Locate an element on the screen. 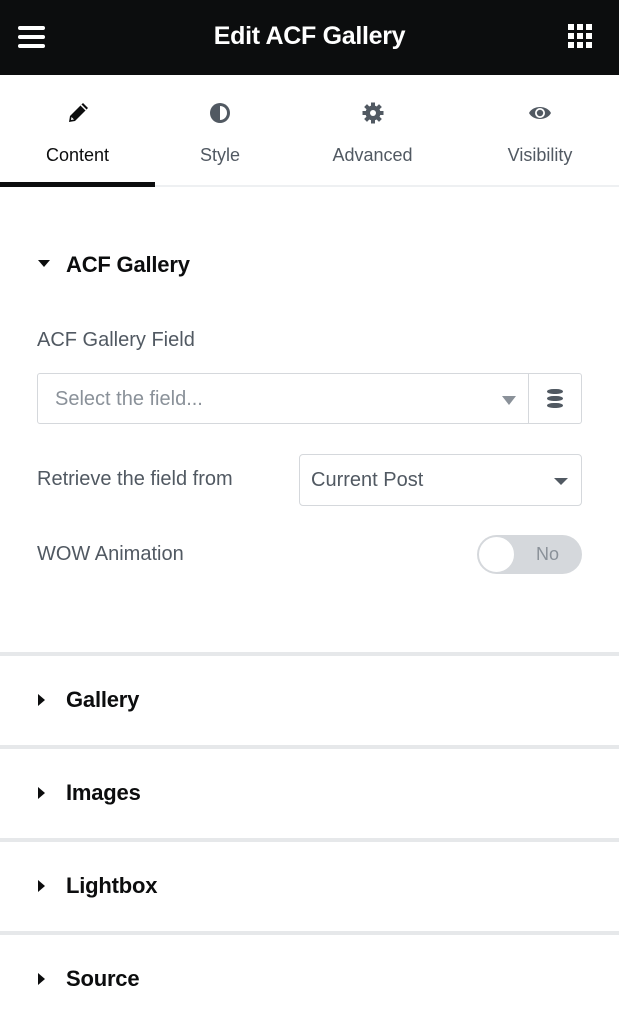 The height and width of the screenshot is (1024, 619). tab-label: Visibility is located at coordinates (540, 155).